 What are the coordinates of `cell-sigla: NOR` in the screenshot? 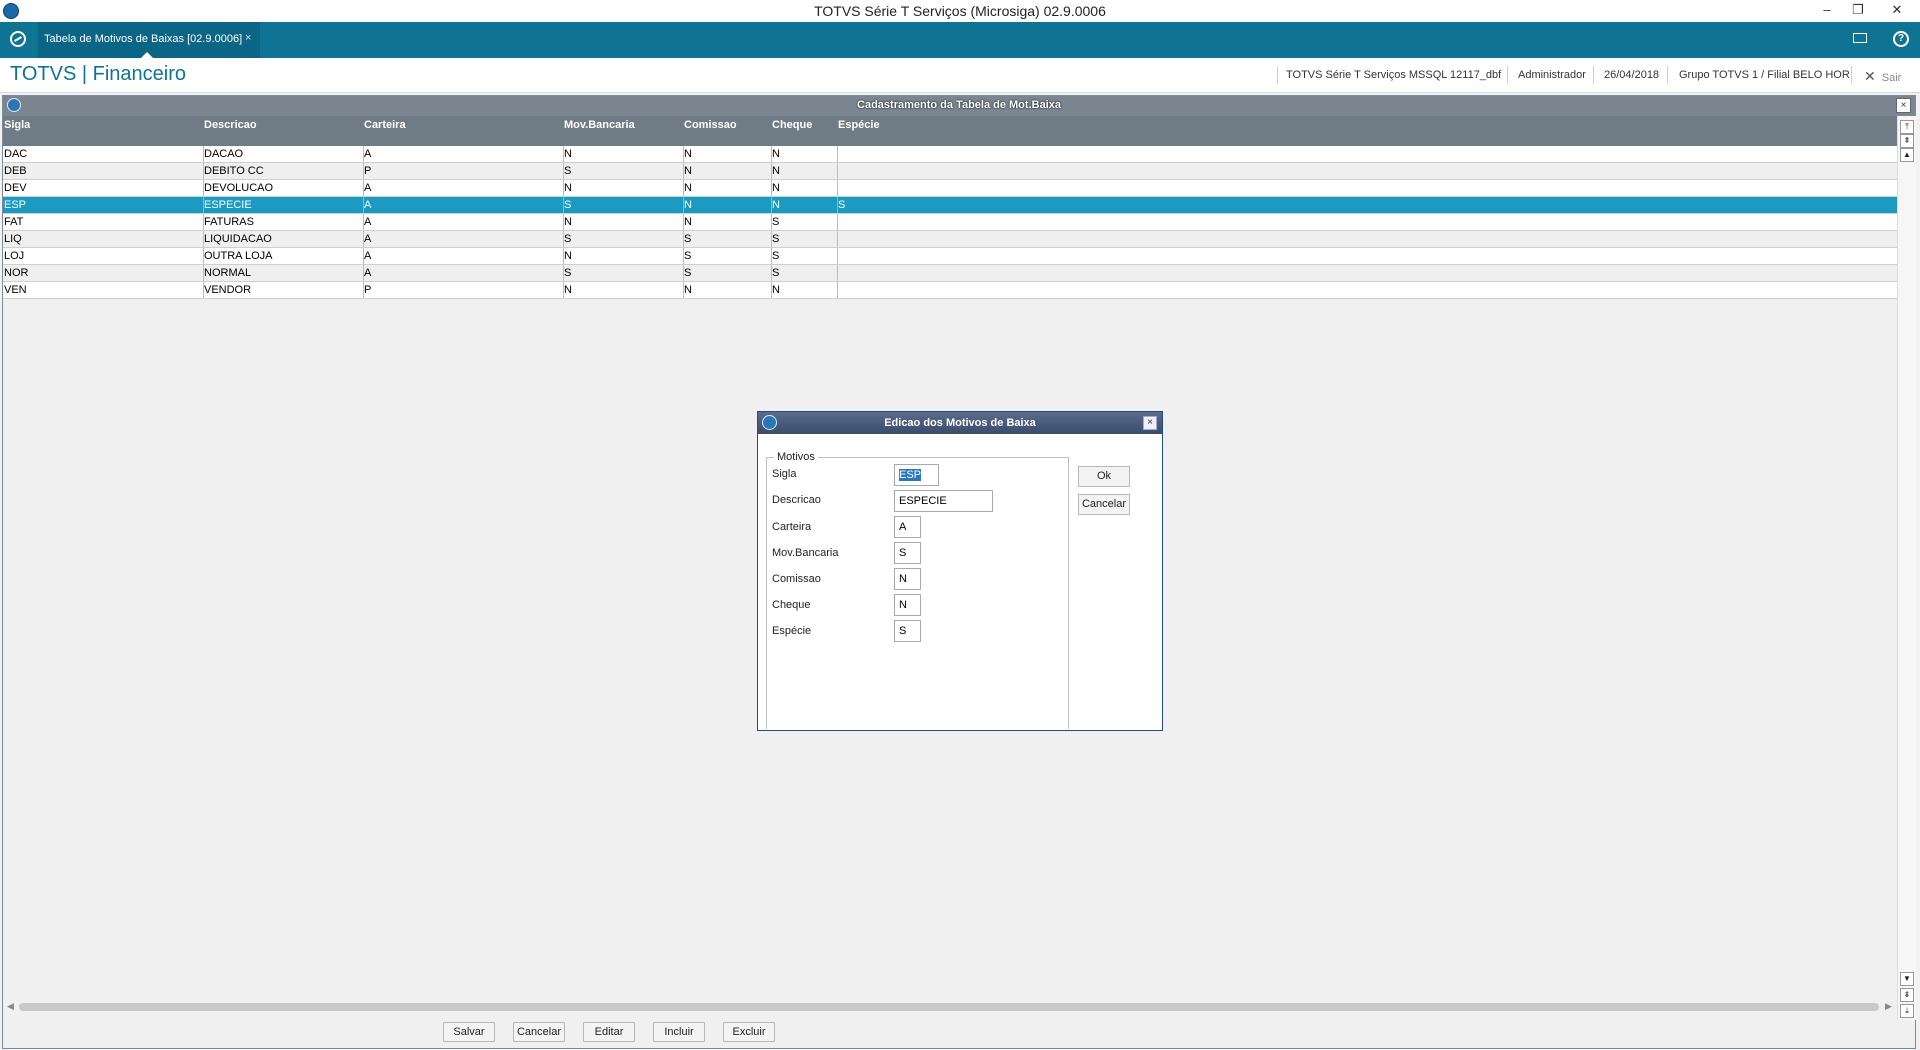 It's located at (16, 273).